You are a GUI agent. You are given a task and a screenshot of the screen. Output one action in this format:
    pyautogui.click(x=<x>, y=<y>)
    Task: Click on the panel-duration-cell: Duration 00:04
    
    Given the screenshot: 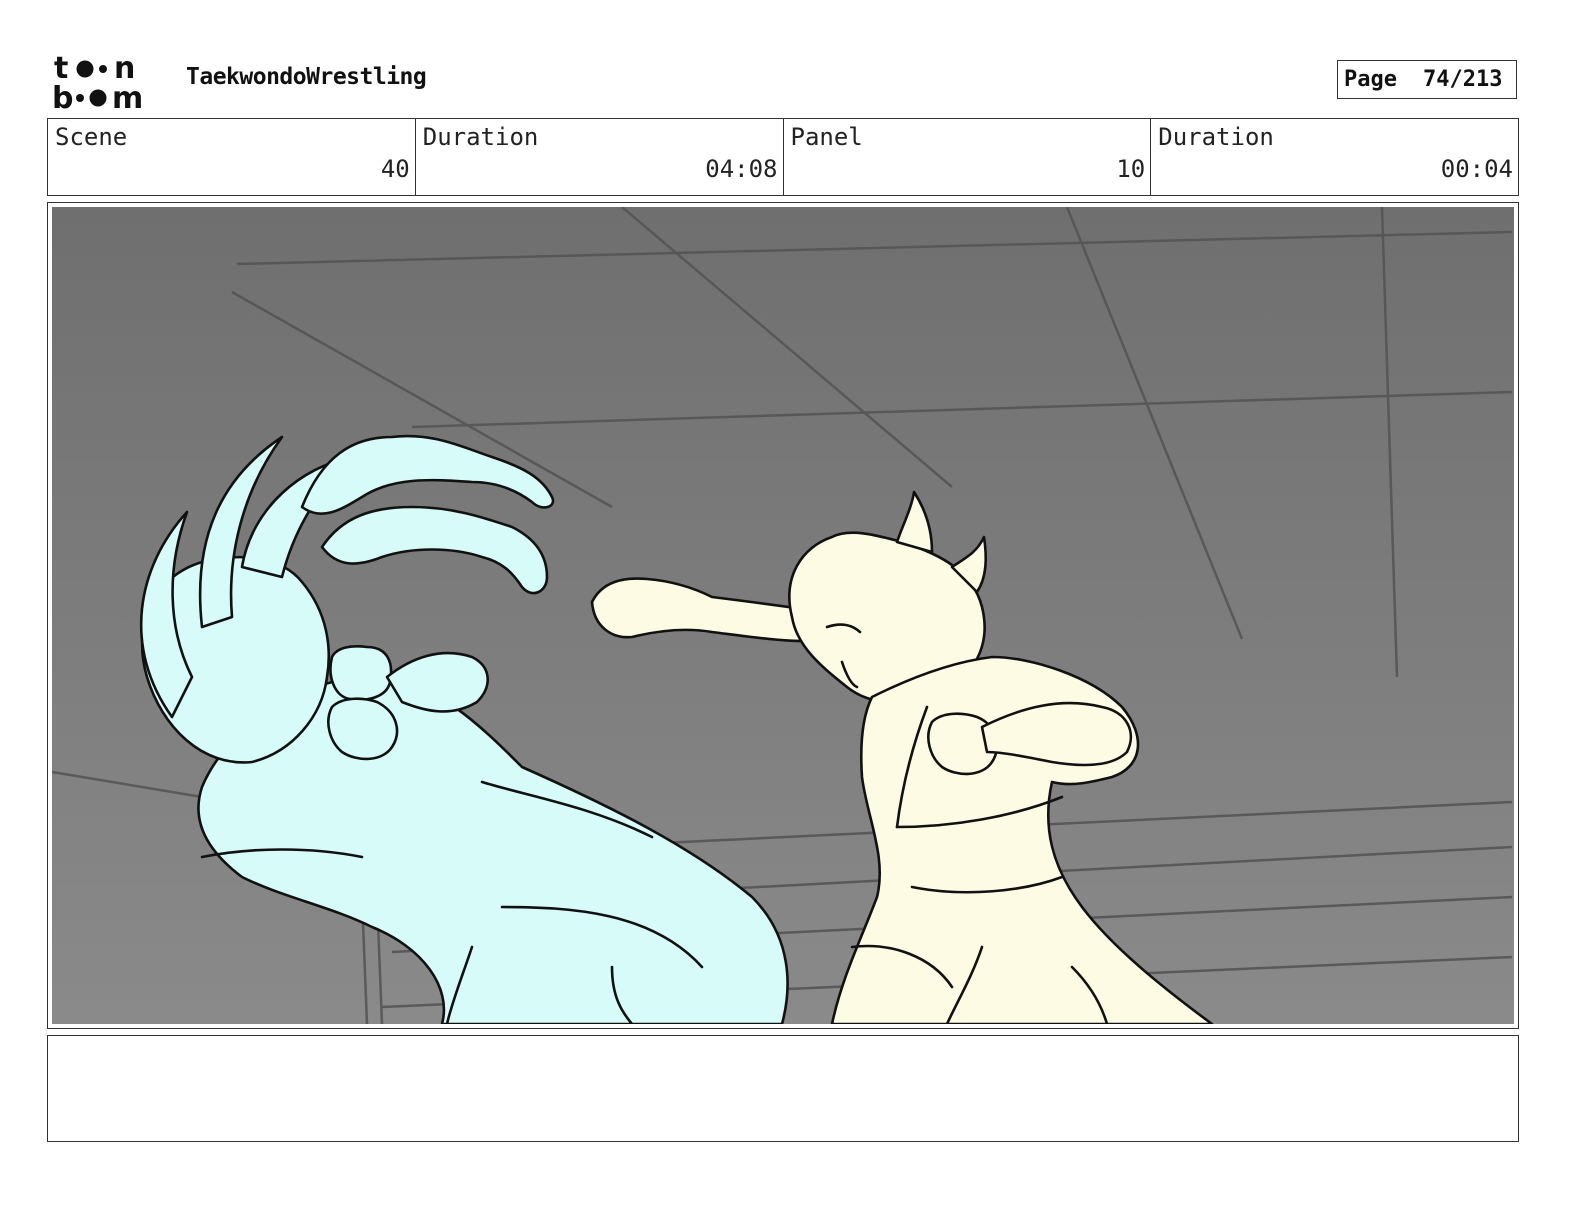 What is the action you would take?
    pyautogui.click(x=1334, y=157)
    